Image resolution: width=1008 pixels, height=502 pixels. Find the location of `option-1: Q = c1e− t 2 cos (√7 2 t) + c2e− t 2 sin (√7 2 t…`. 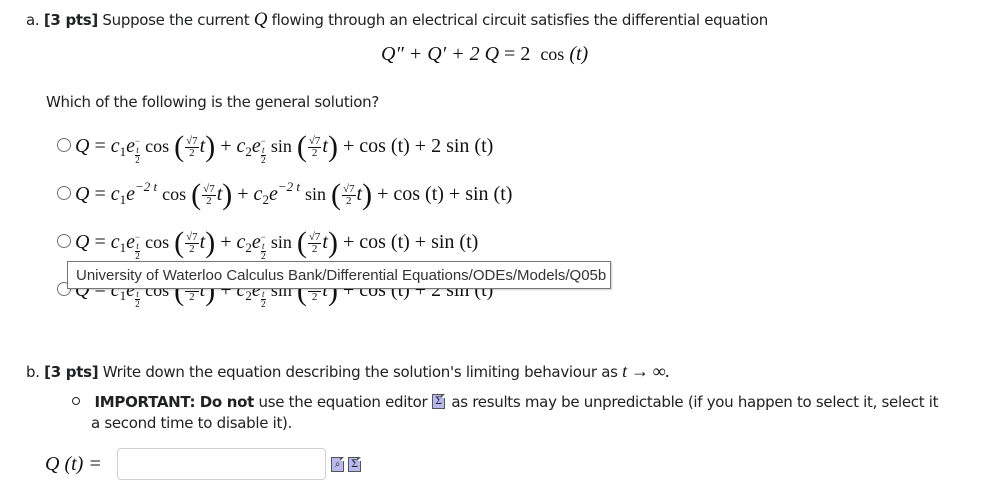

option-1: Q = c1e− t 2 cos (√7 2 t) + c2e− t 2 sin (√7 2 t… is located at coordinates (275, 147).